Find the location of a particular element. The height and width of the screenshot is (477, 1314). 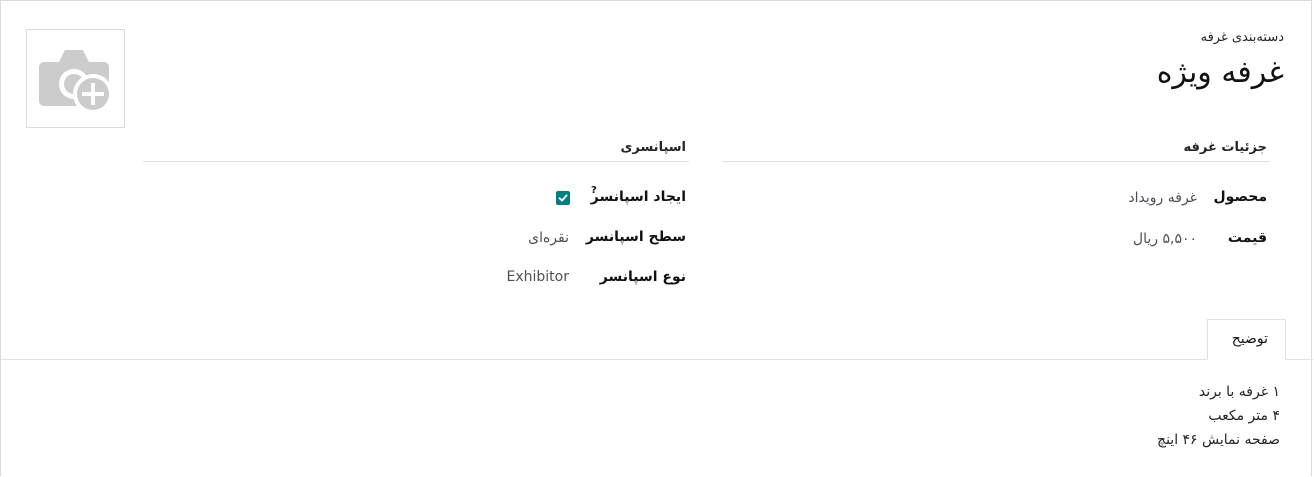

camera-plus-icon is located at coordinates (76, 82).